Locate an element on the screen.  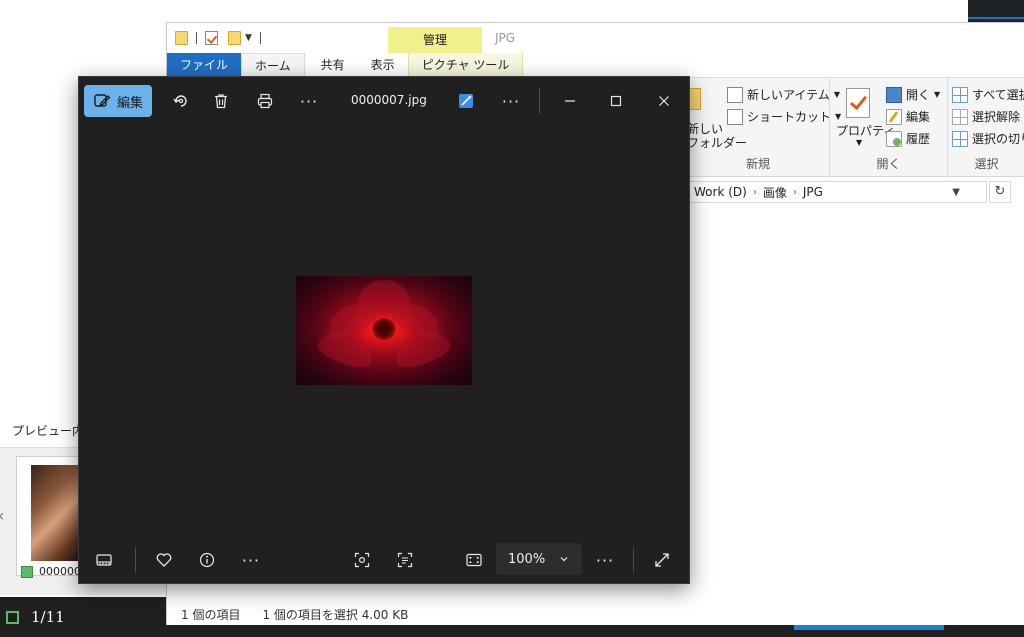
bottom-taskbar is located at coordinates (595, 631).